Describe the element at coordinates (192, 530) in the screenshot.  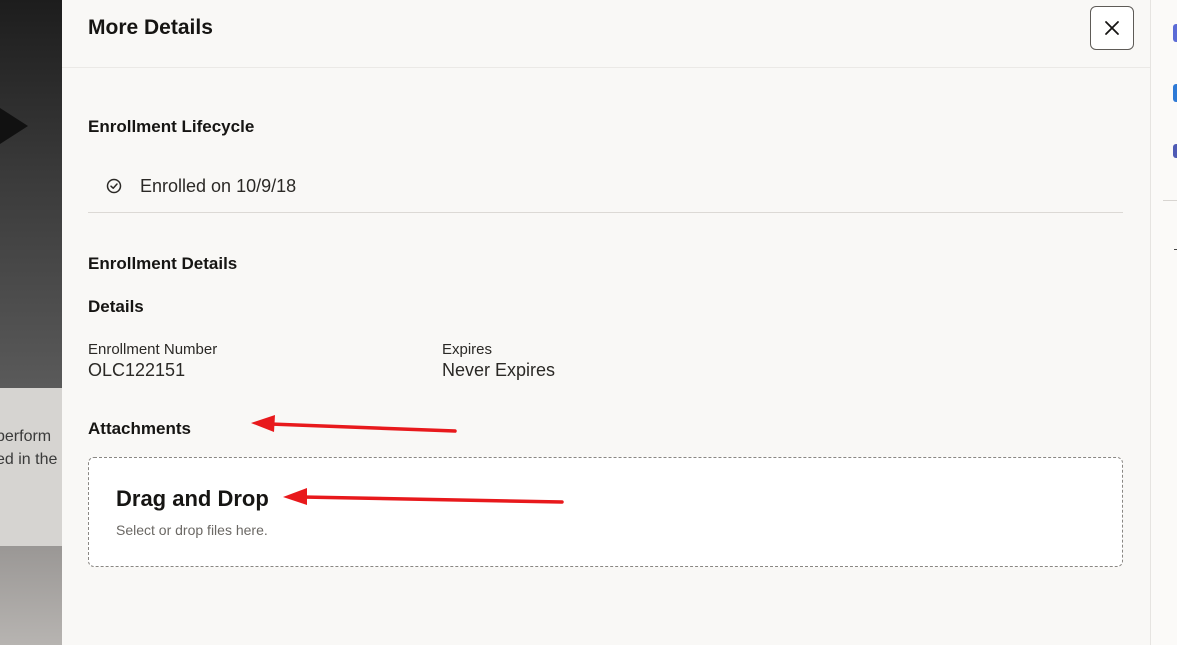
I see `dropzone-hint: Select or drop files here.` at that location.